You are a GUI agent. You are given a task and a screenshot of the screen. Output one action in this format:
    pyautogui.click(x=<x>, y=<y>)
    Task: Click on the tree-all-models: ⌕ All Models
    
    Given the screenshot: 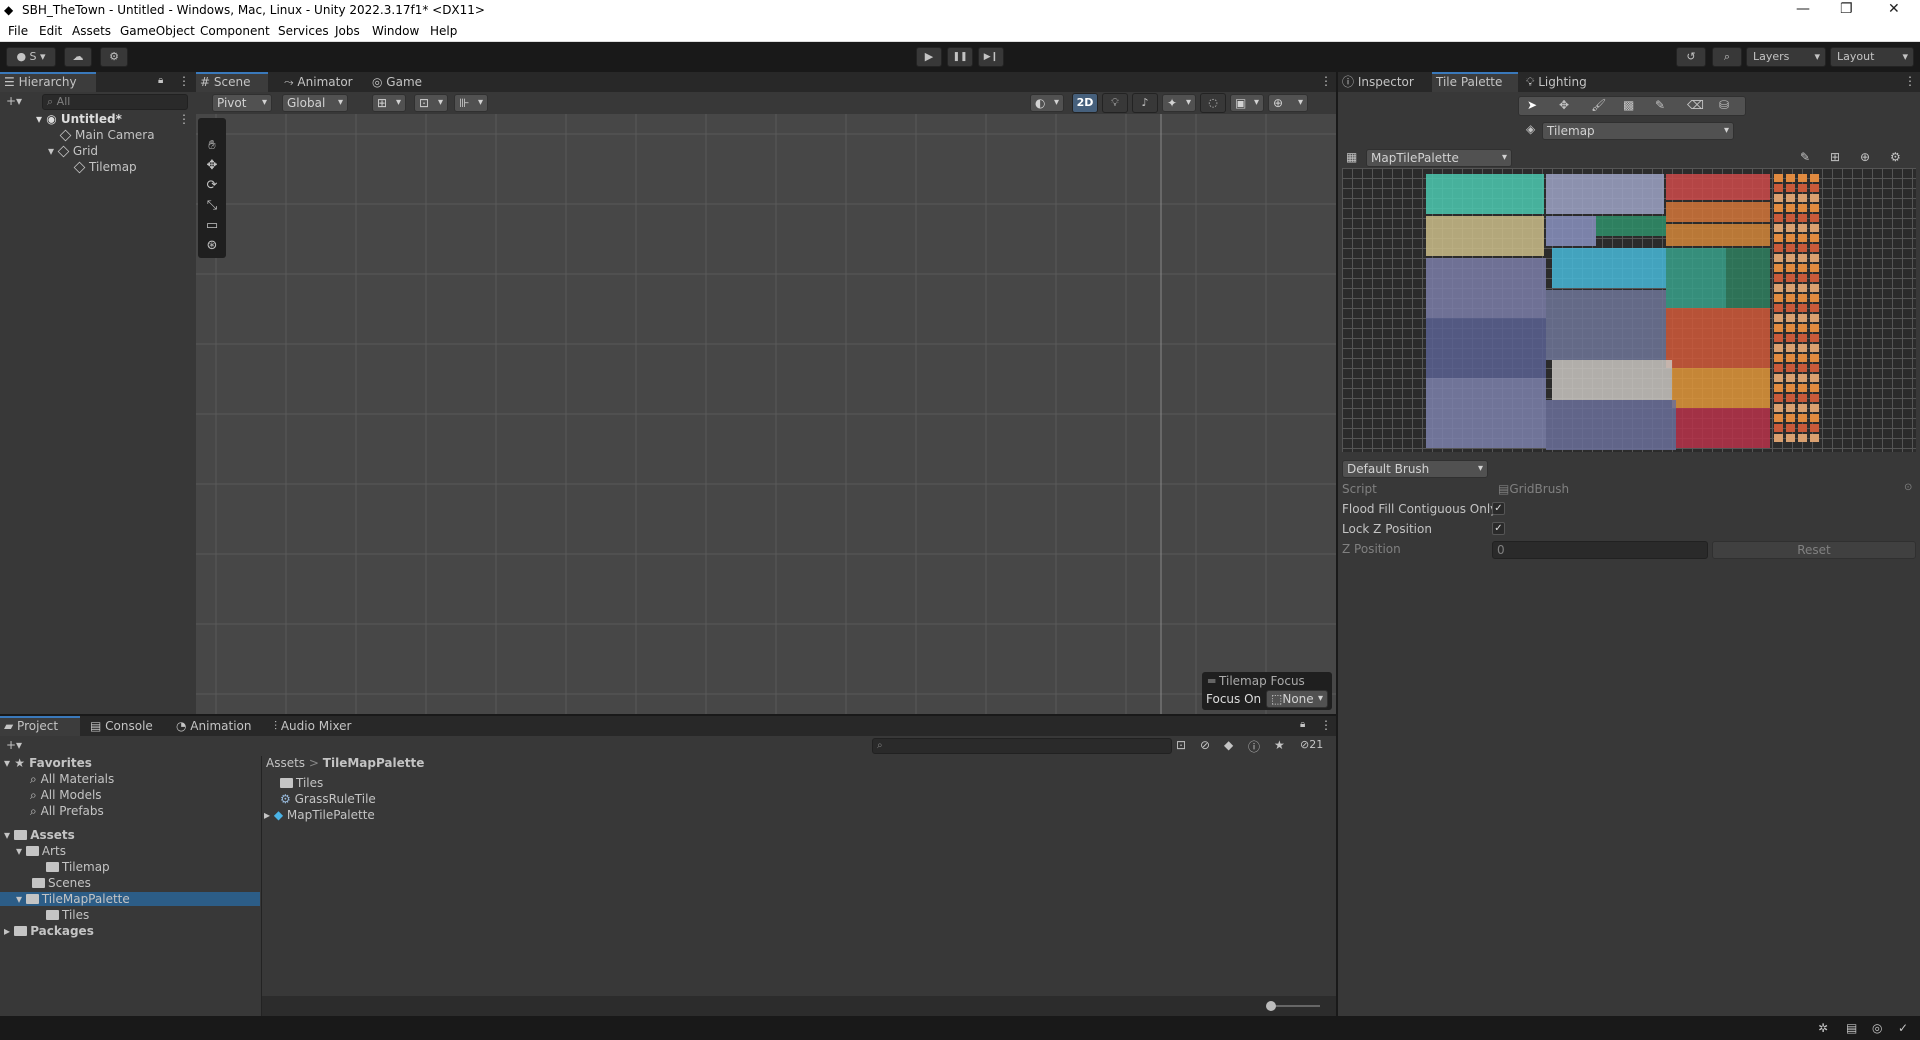 What is the action you would take?
    pyautogui.click(x=66, y=795)
    